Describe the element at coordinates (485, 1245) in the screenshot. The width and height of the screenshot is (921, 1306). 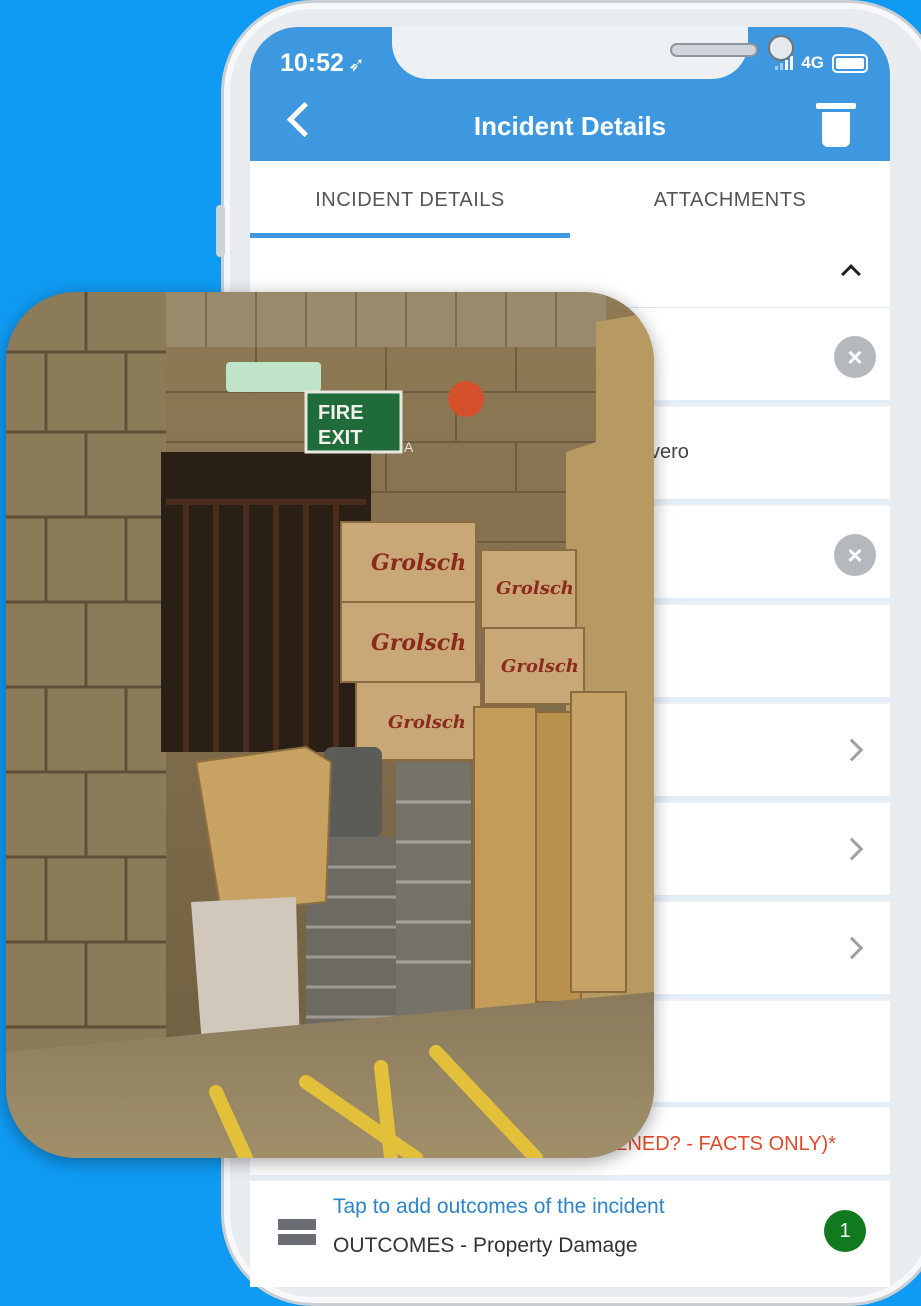
I see `outcomes-subtitle: OUTCOMES - Property Damage` at that location.